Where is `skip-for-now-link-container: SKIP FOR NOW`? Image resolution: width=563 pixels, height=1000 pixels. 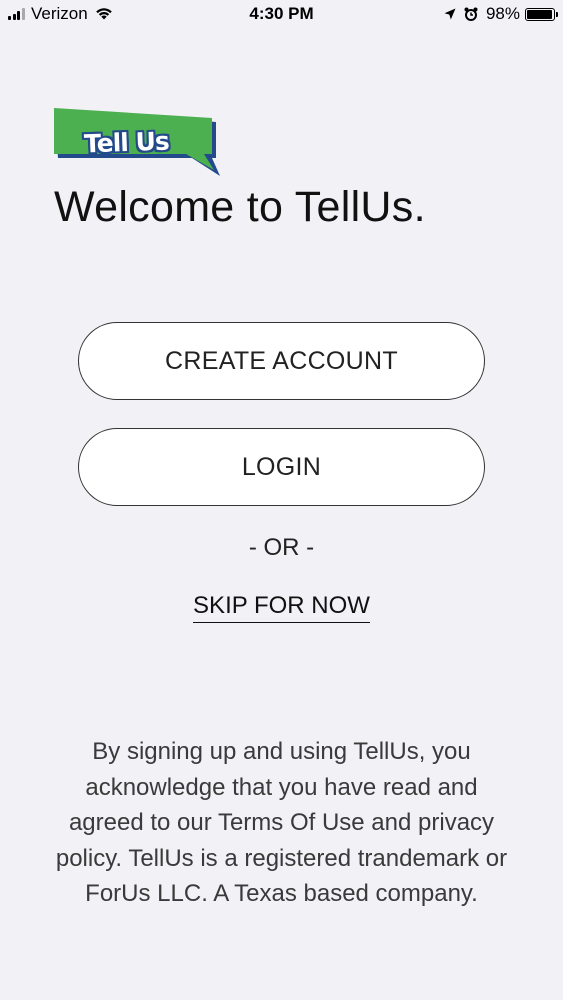 skip-for-now-link-container: SKIP FOR NOW is located at coordinates (281, 607).